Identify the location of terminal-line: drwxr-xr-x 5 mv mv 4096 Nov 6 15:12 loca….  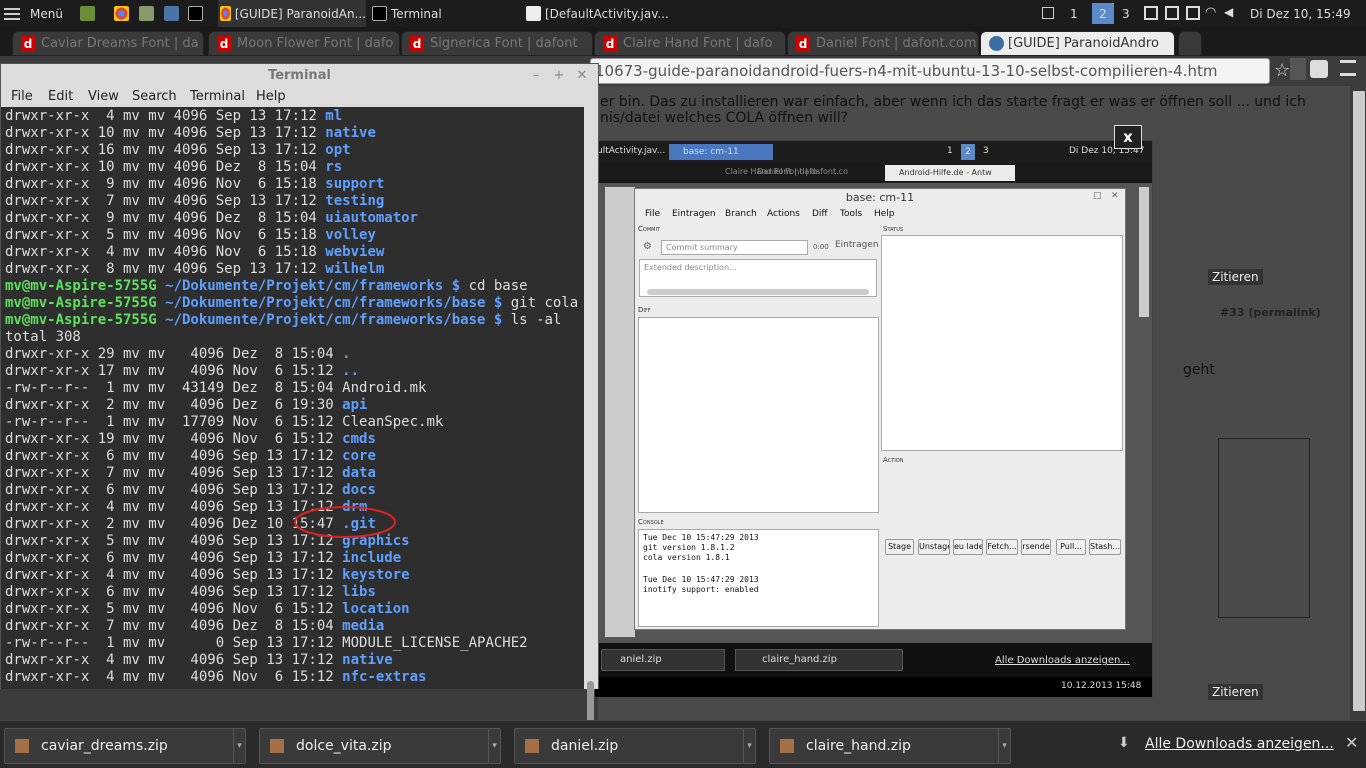
(294, 609).